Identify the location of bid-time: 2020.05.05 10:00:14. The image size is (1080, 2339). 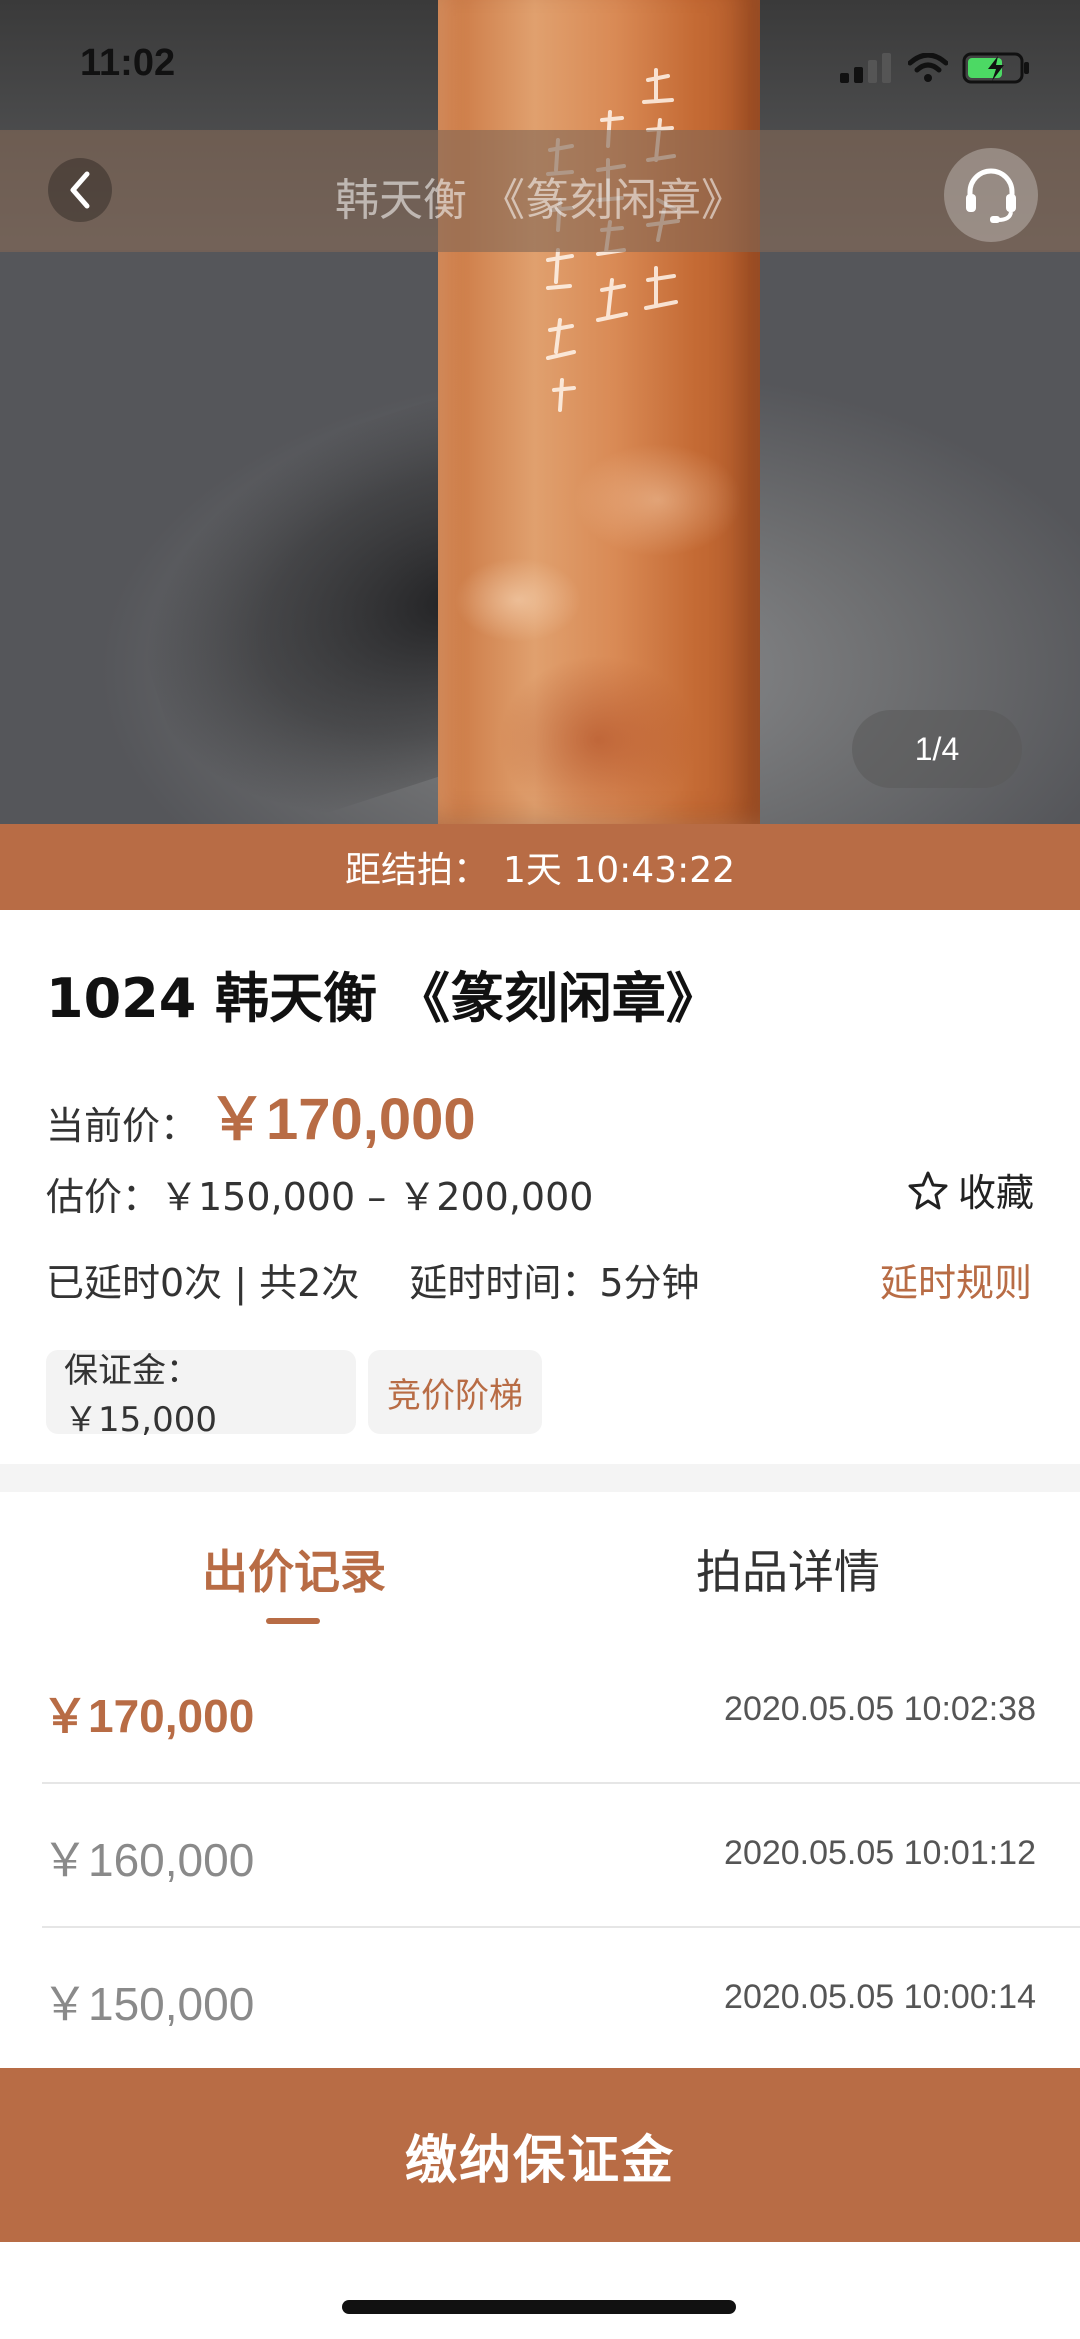
(880, 1997).